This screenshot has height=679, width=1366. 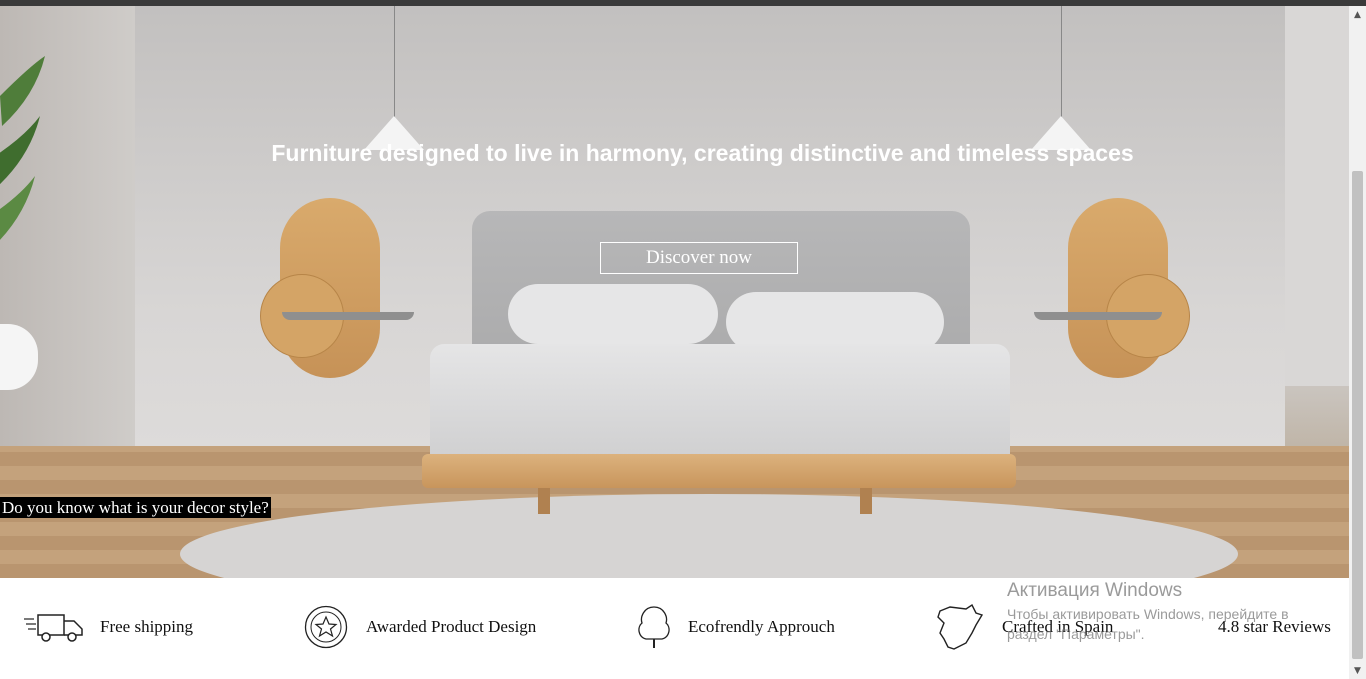 What do you see at coordinates (394, 62) in the screenshot?
I see `lamp-cord-left` at bounding box center [394, 62].